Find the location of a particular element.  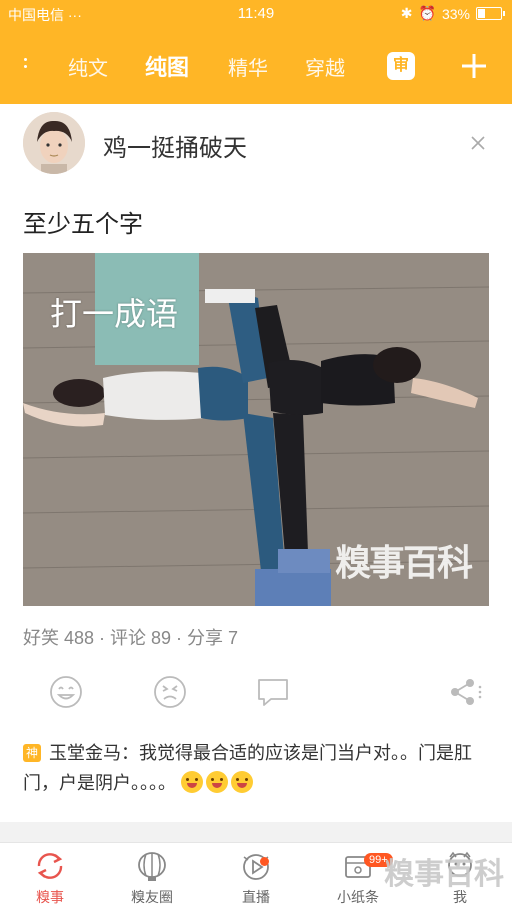

username: 鸡一挺捅破天 is located at coordinates (175, 145).